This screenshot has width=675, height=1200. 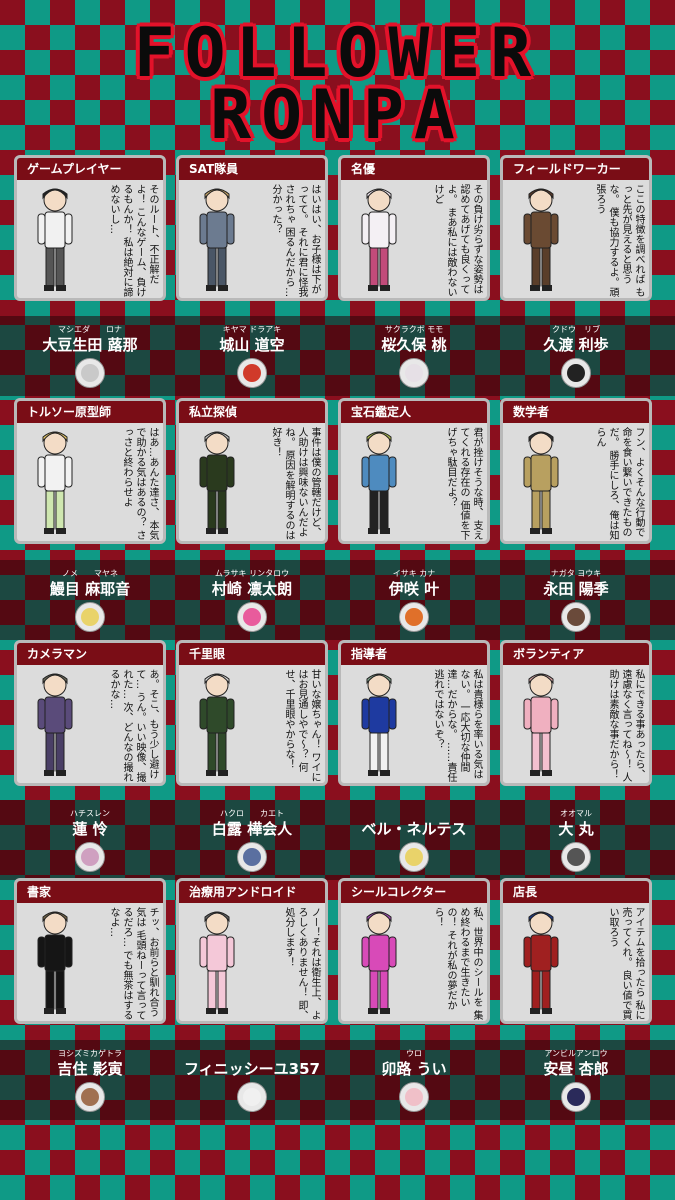 I want to click on occupation-label: フィールドワーカー, so click(x=576, y=169).